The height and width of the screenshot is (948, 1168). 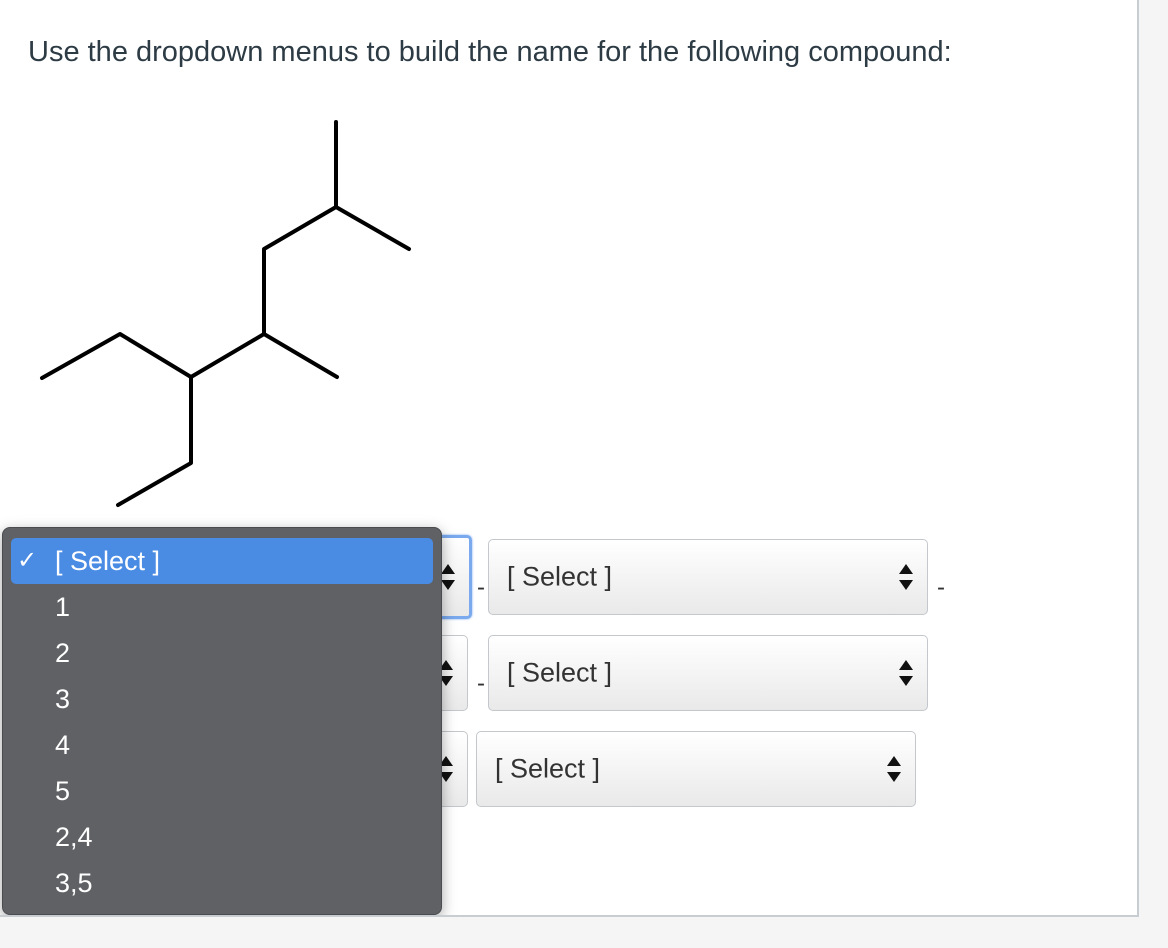 I want to click on dropdown-option: ✓ [ Select ], so click(x=222, y=561).